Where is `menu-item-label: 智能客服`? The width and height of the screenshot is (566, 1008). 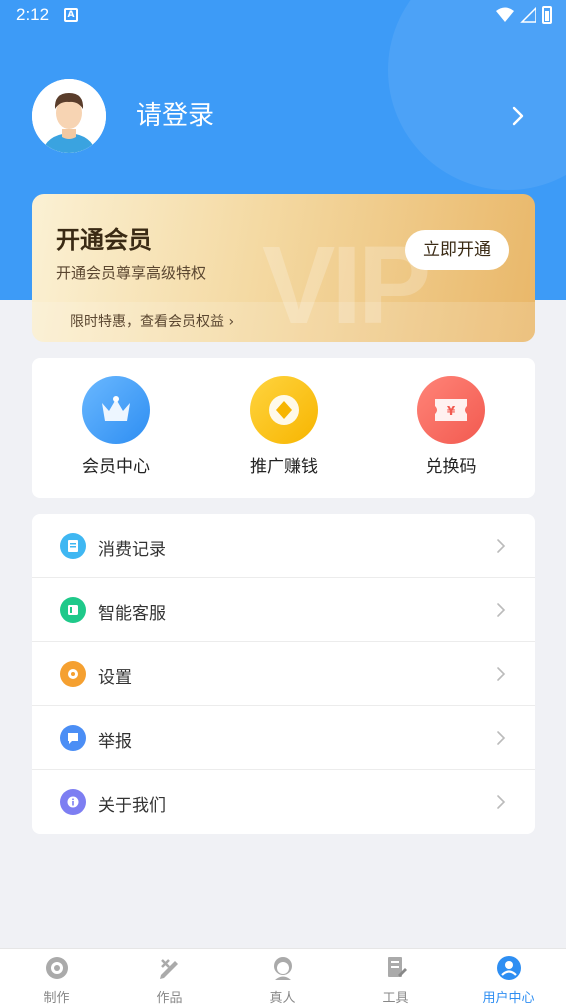 menu-item-label: 智能客服 is located at coordinates (132, 614).